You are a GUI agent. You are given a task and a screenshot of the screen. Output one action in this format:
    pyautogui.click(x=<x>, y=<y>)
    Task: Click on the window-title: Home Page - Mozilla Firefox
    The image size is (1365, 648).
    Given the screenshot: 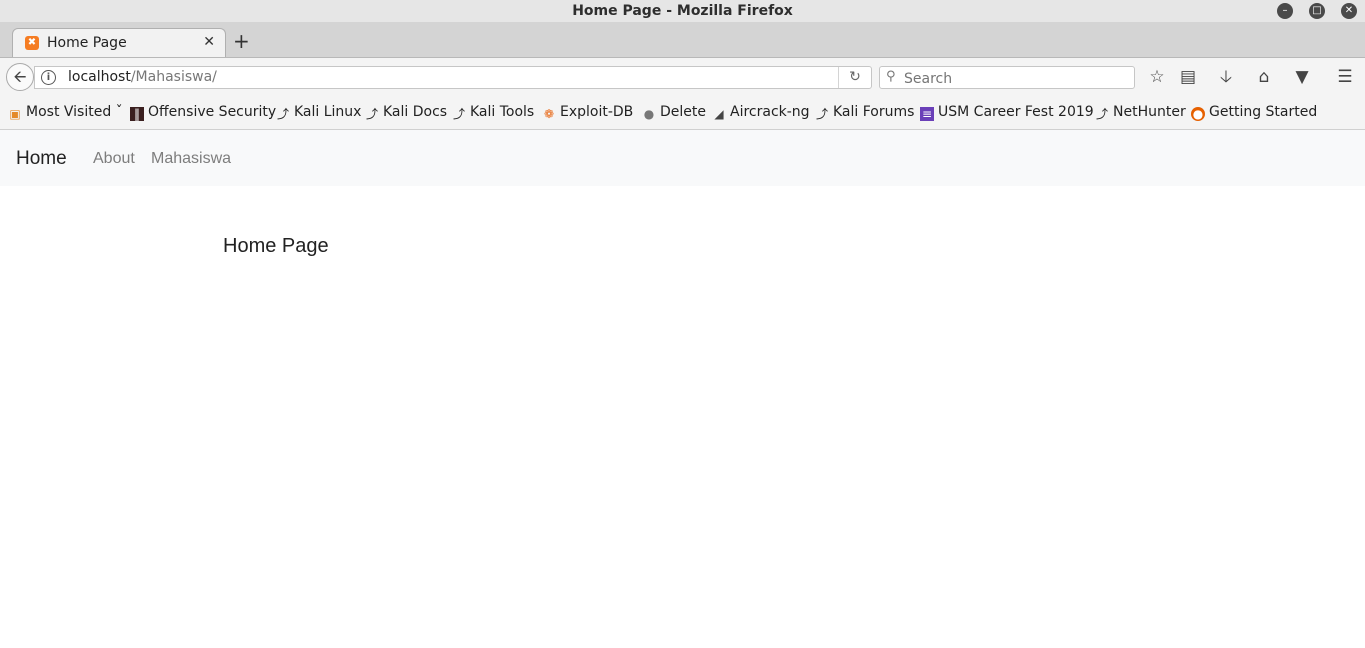 What is the action you would take?
    pyautogui.click(x=682, y=11)
    